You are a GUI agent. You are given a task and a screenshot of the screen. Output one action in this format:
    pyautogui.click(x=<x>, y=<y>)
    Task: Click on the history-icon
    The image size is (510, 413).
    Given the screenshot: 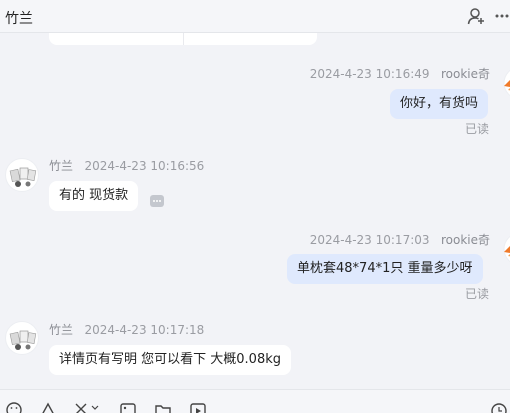 What is the action you would take?
    pyautogui.click(x=499, y=407)
    